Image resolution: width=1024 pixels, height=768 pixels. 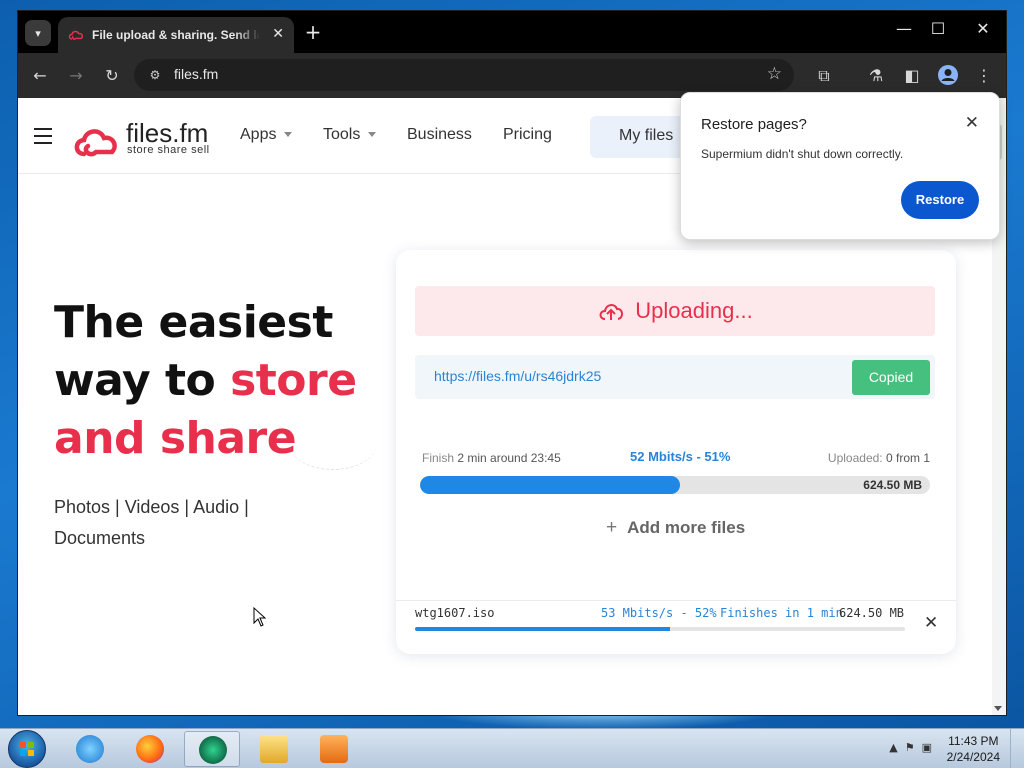 What do you see at coordinates (973, 749) in the screenshot?
I see `clock: 11:43 PM 2/24/2024` at bounding box center [973, 749].